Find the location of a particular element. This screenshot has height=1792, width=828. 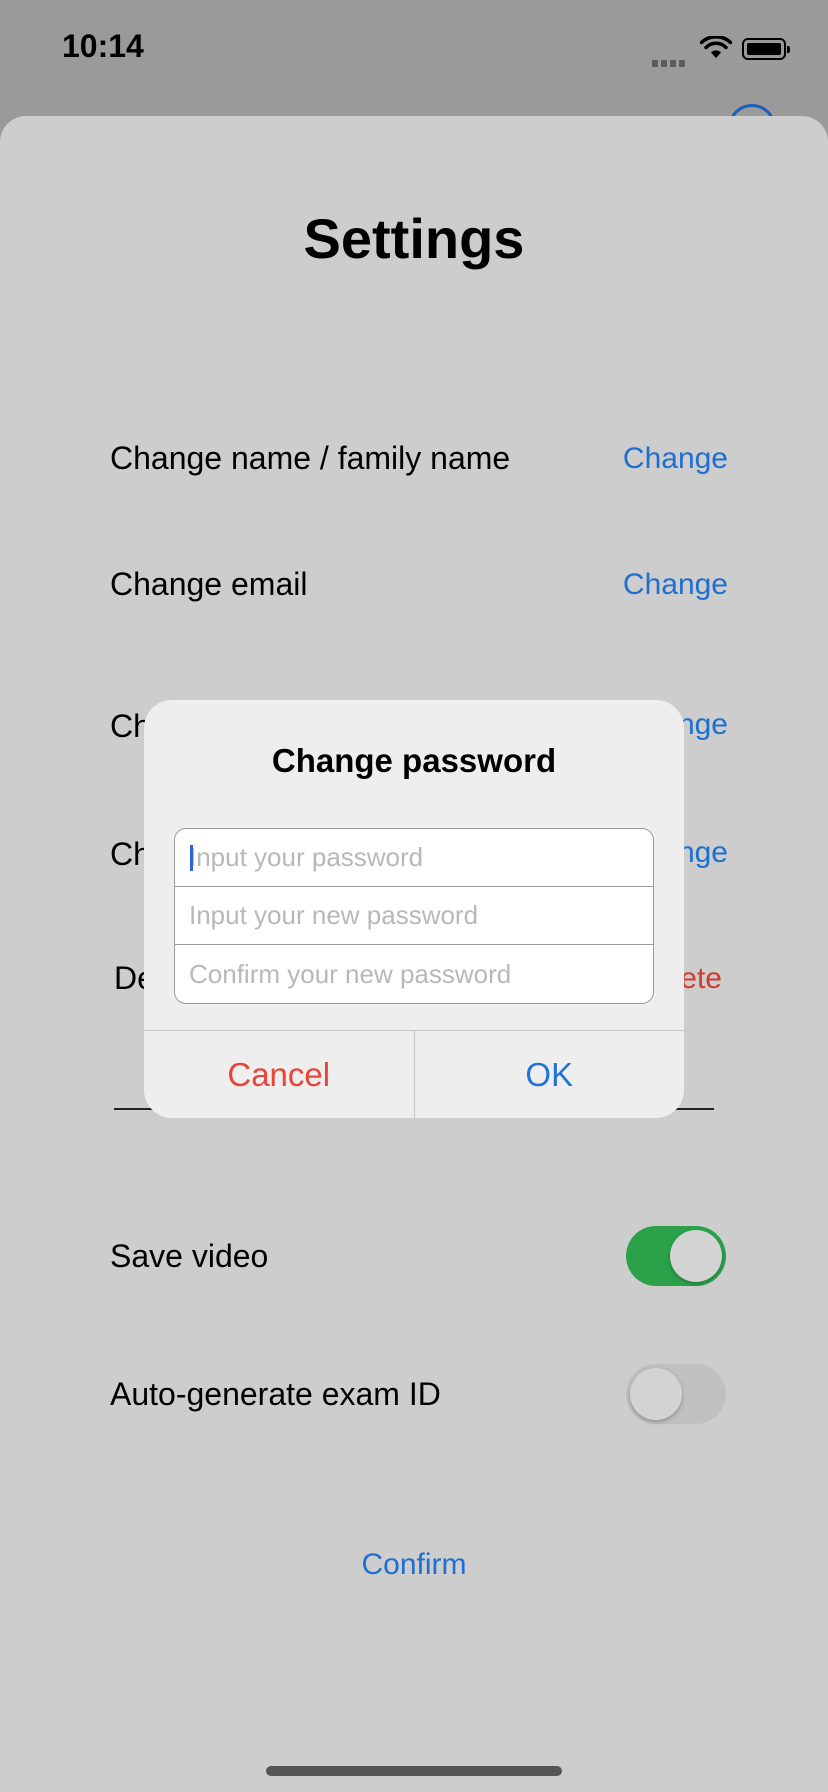

status-bar: 10:14 is located at coordinates (414, 50).